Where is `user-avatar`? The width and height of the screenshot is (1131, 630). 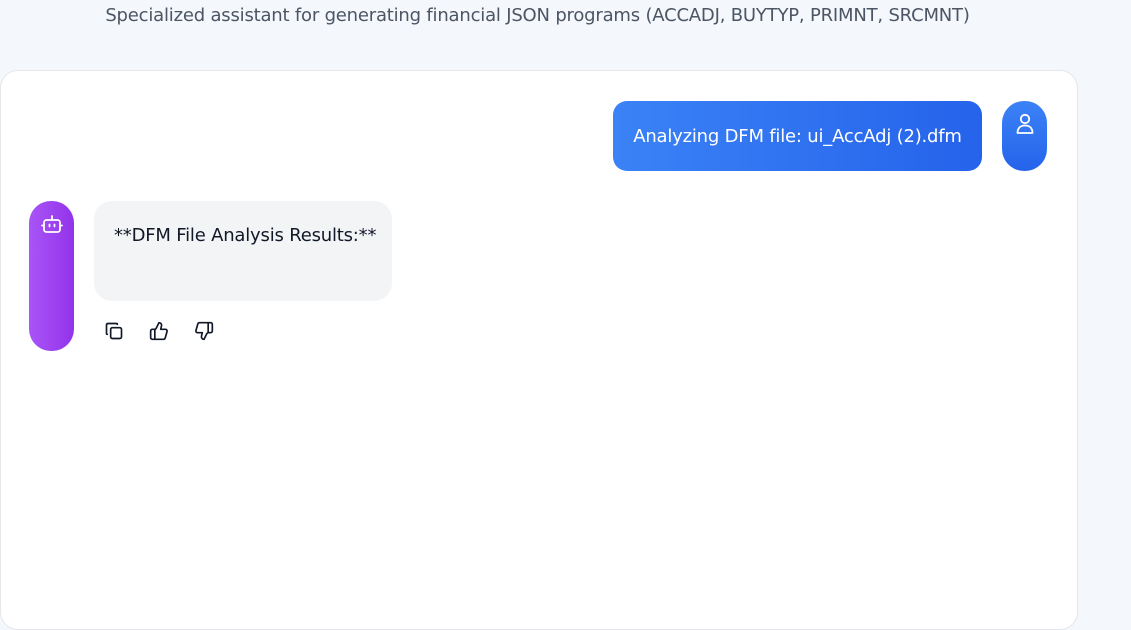
user-avatar is located at coordinates (1024, 136).